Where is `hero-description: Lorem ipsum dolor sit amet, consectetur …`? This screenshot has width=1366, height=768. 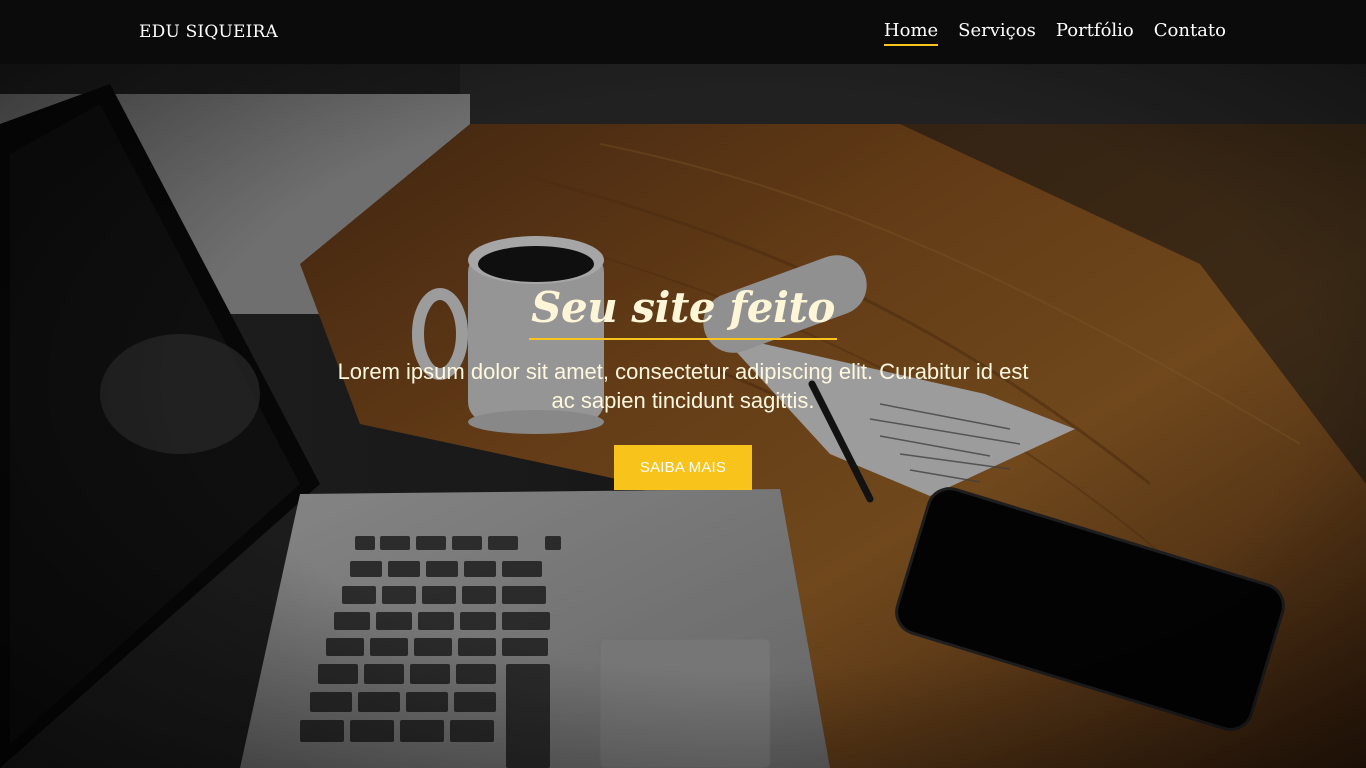
hero-description: Lorem ipsum dolor sit amet, consectetur … is located at coordinates (683, 386).